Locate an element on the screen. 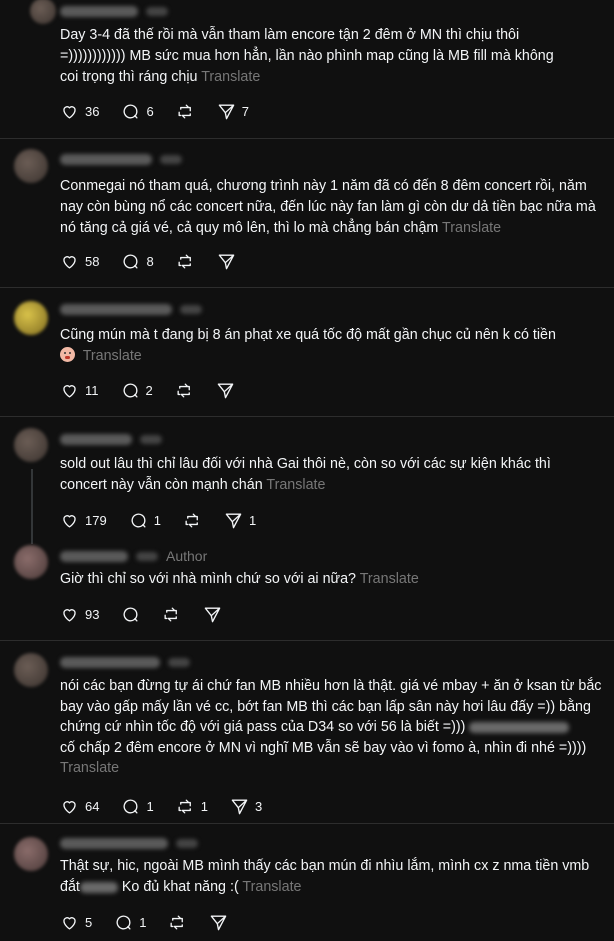 The height and width of the screenshot is (941, 614). like-count: 11 is located at coordinates (92, 390).